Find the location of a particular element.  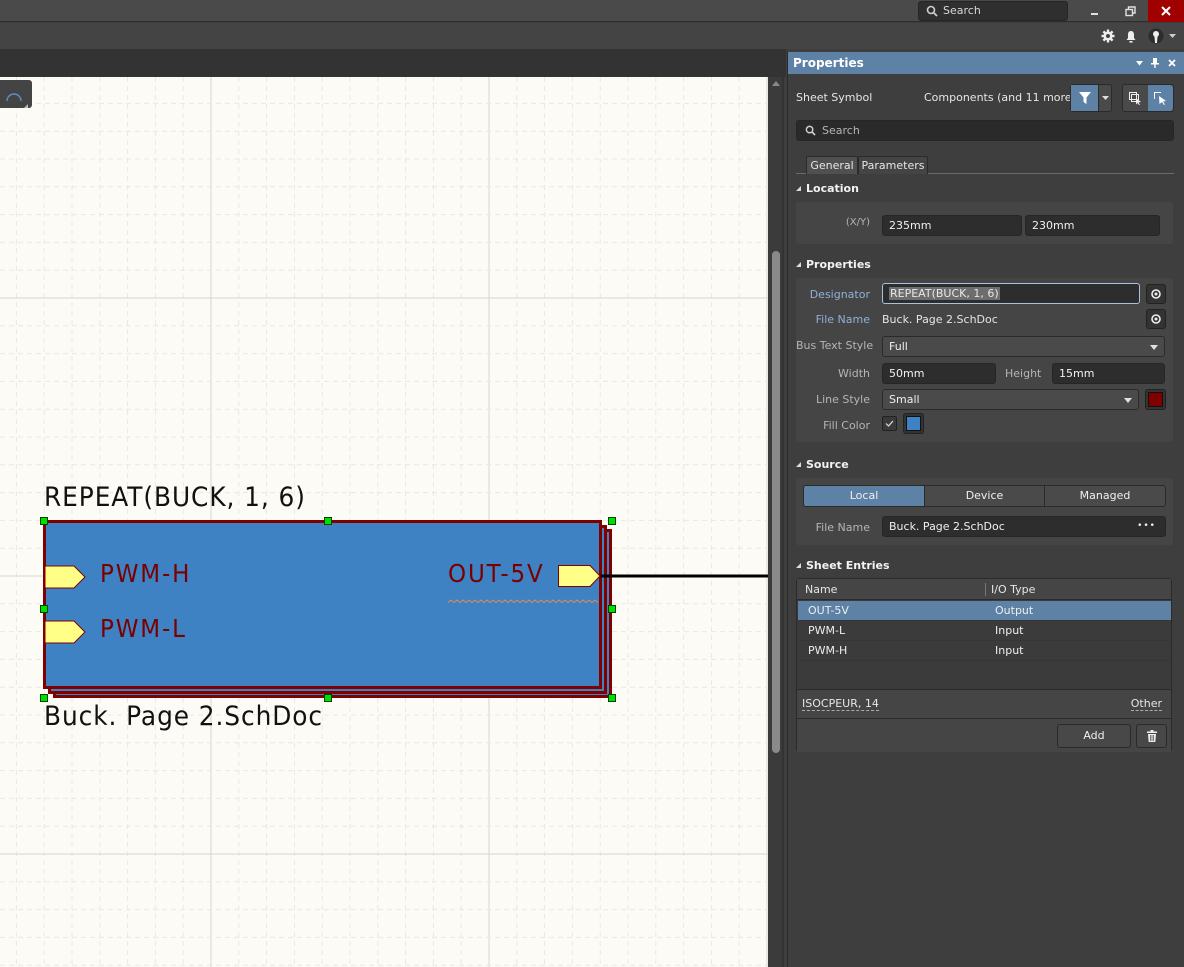

section-location-header: Location is located at coordinates (827, 188).